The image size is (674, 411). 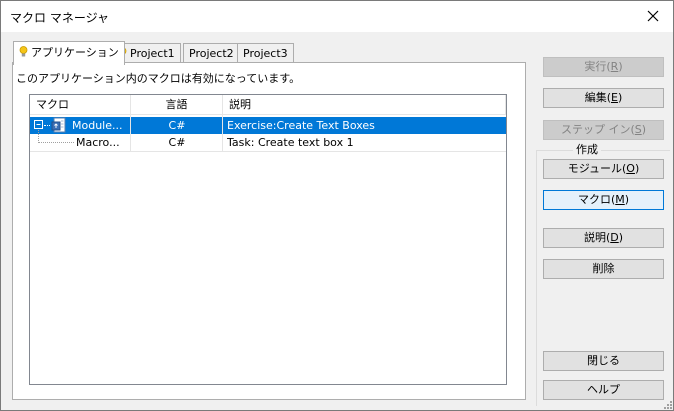 What do you see at coordinates (364, 105) in the screenshot?
I see `column-header-description: 説明` at bounding box center [364, 105].